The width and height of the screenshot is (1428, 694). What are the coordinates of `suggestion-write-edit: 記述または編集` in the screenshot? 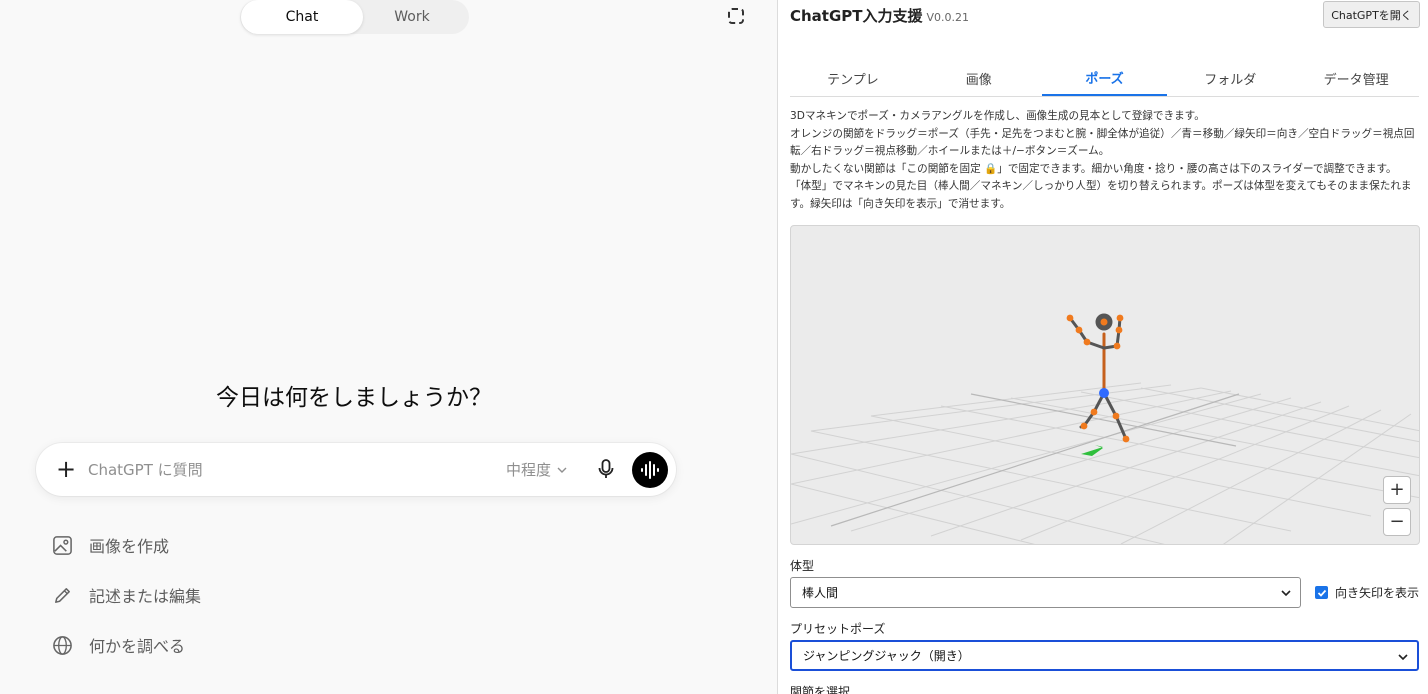 It's located at (126, 595).